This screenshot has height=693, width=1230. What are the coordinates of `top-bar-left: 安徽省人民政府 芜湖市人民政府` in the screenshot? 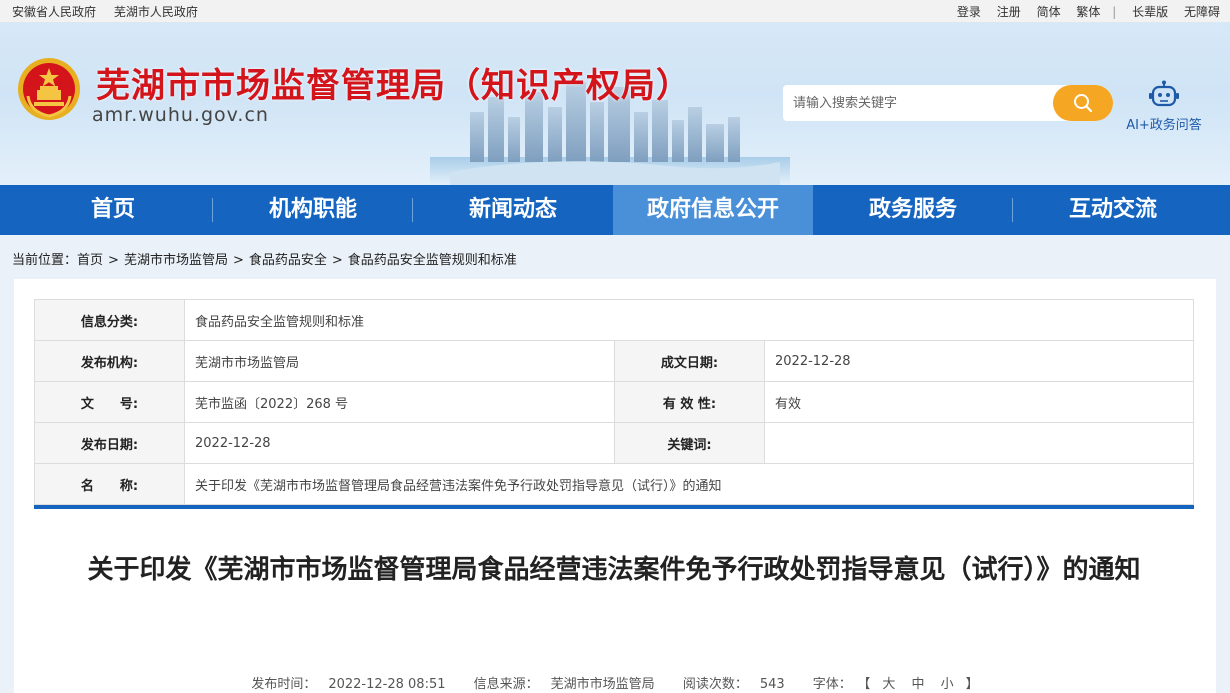 It's located at (112, 11).